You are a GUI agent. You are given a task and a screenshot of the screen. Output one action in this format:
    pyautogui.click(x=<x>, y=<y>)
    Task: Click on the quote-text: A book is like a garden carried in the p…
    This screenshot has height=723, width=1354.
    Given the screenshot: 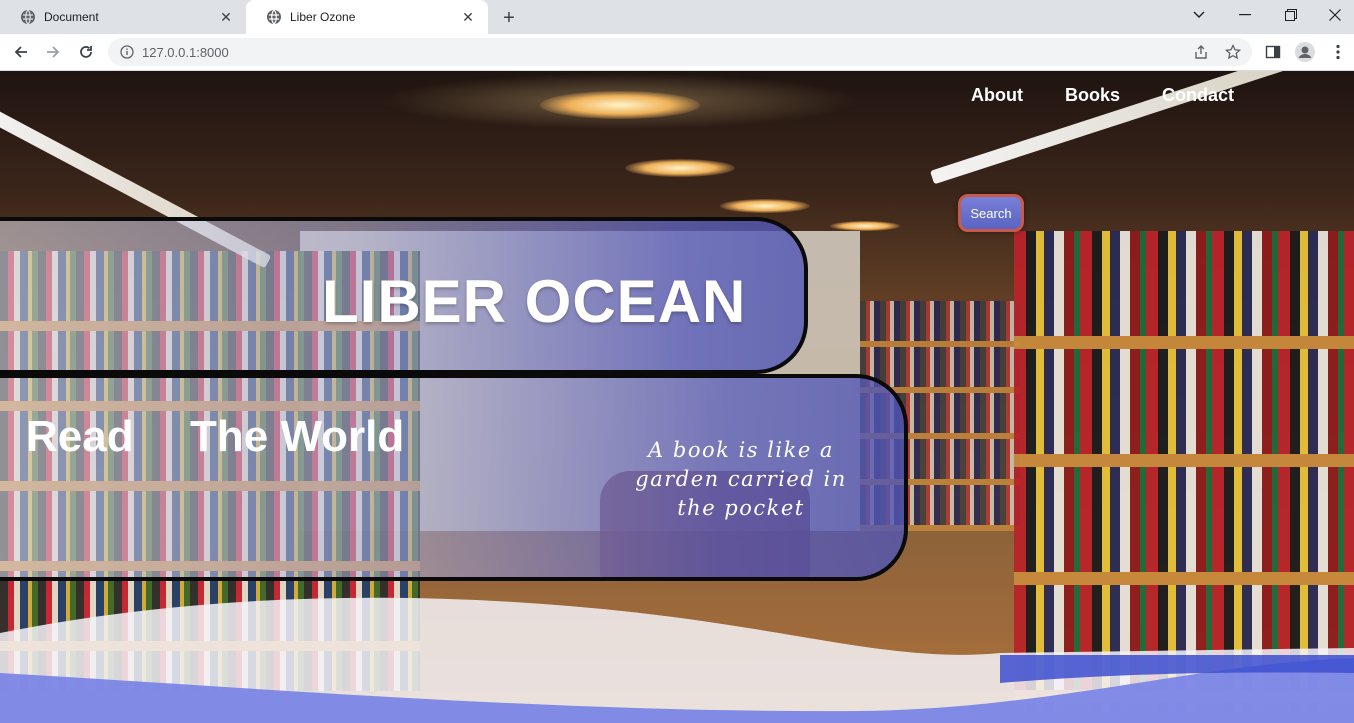 What is the action you would take?
    pyautogui.click(x=741, y=479)
    